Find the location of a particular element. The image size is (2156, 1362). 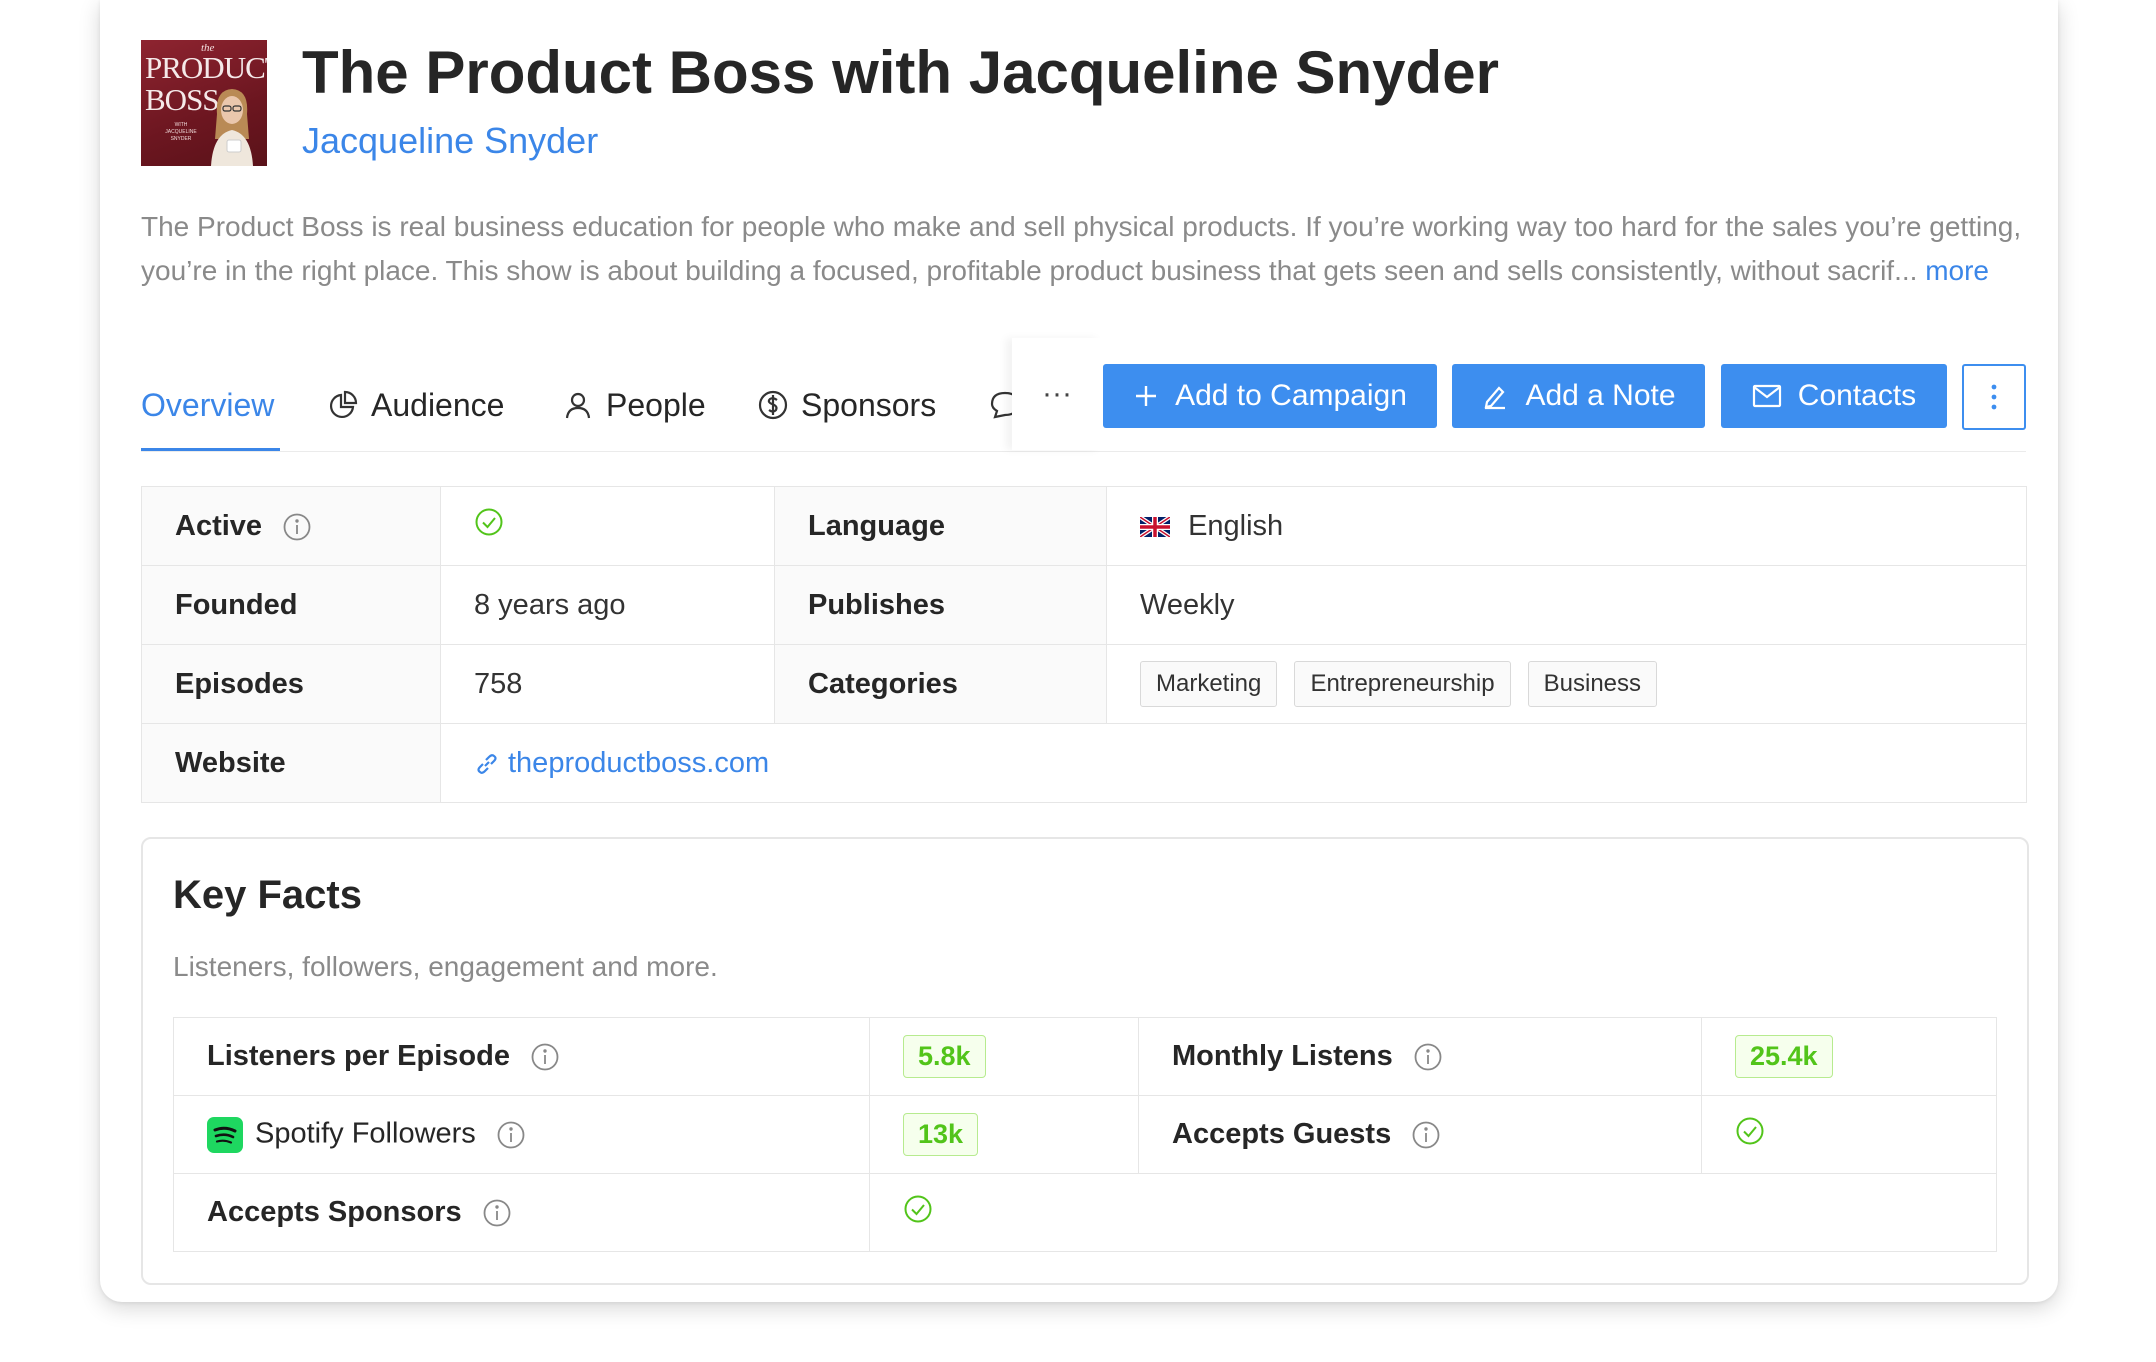

pie-chart-icon is located at coordinates (343, 404).